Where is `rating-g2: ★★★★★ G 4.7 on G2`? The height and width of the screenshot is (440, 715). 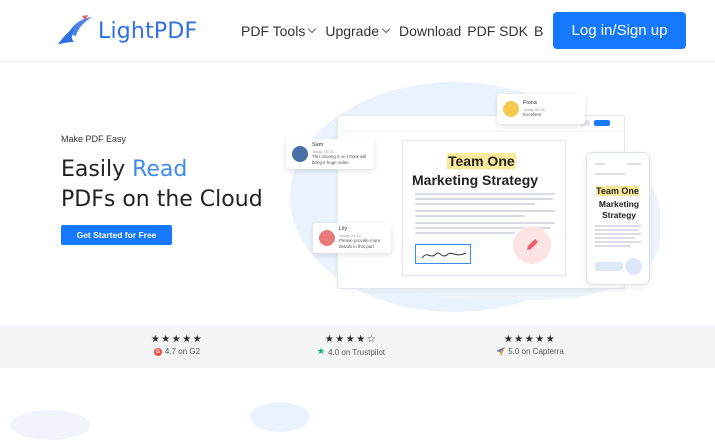
rating-g2: ★★★★★ G 4.7 on G2 is located at coordinates (177, 345).